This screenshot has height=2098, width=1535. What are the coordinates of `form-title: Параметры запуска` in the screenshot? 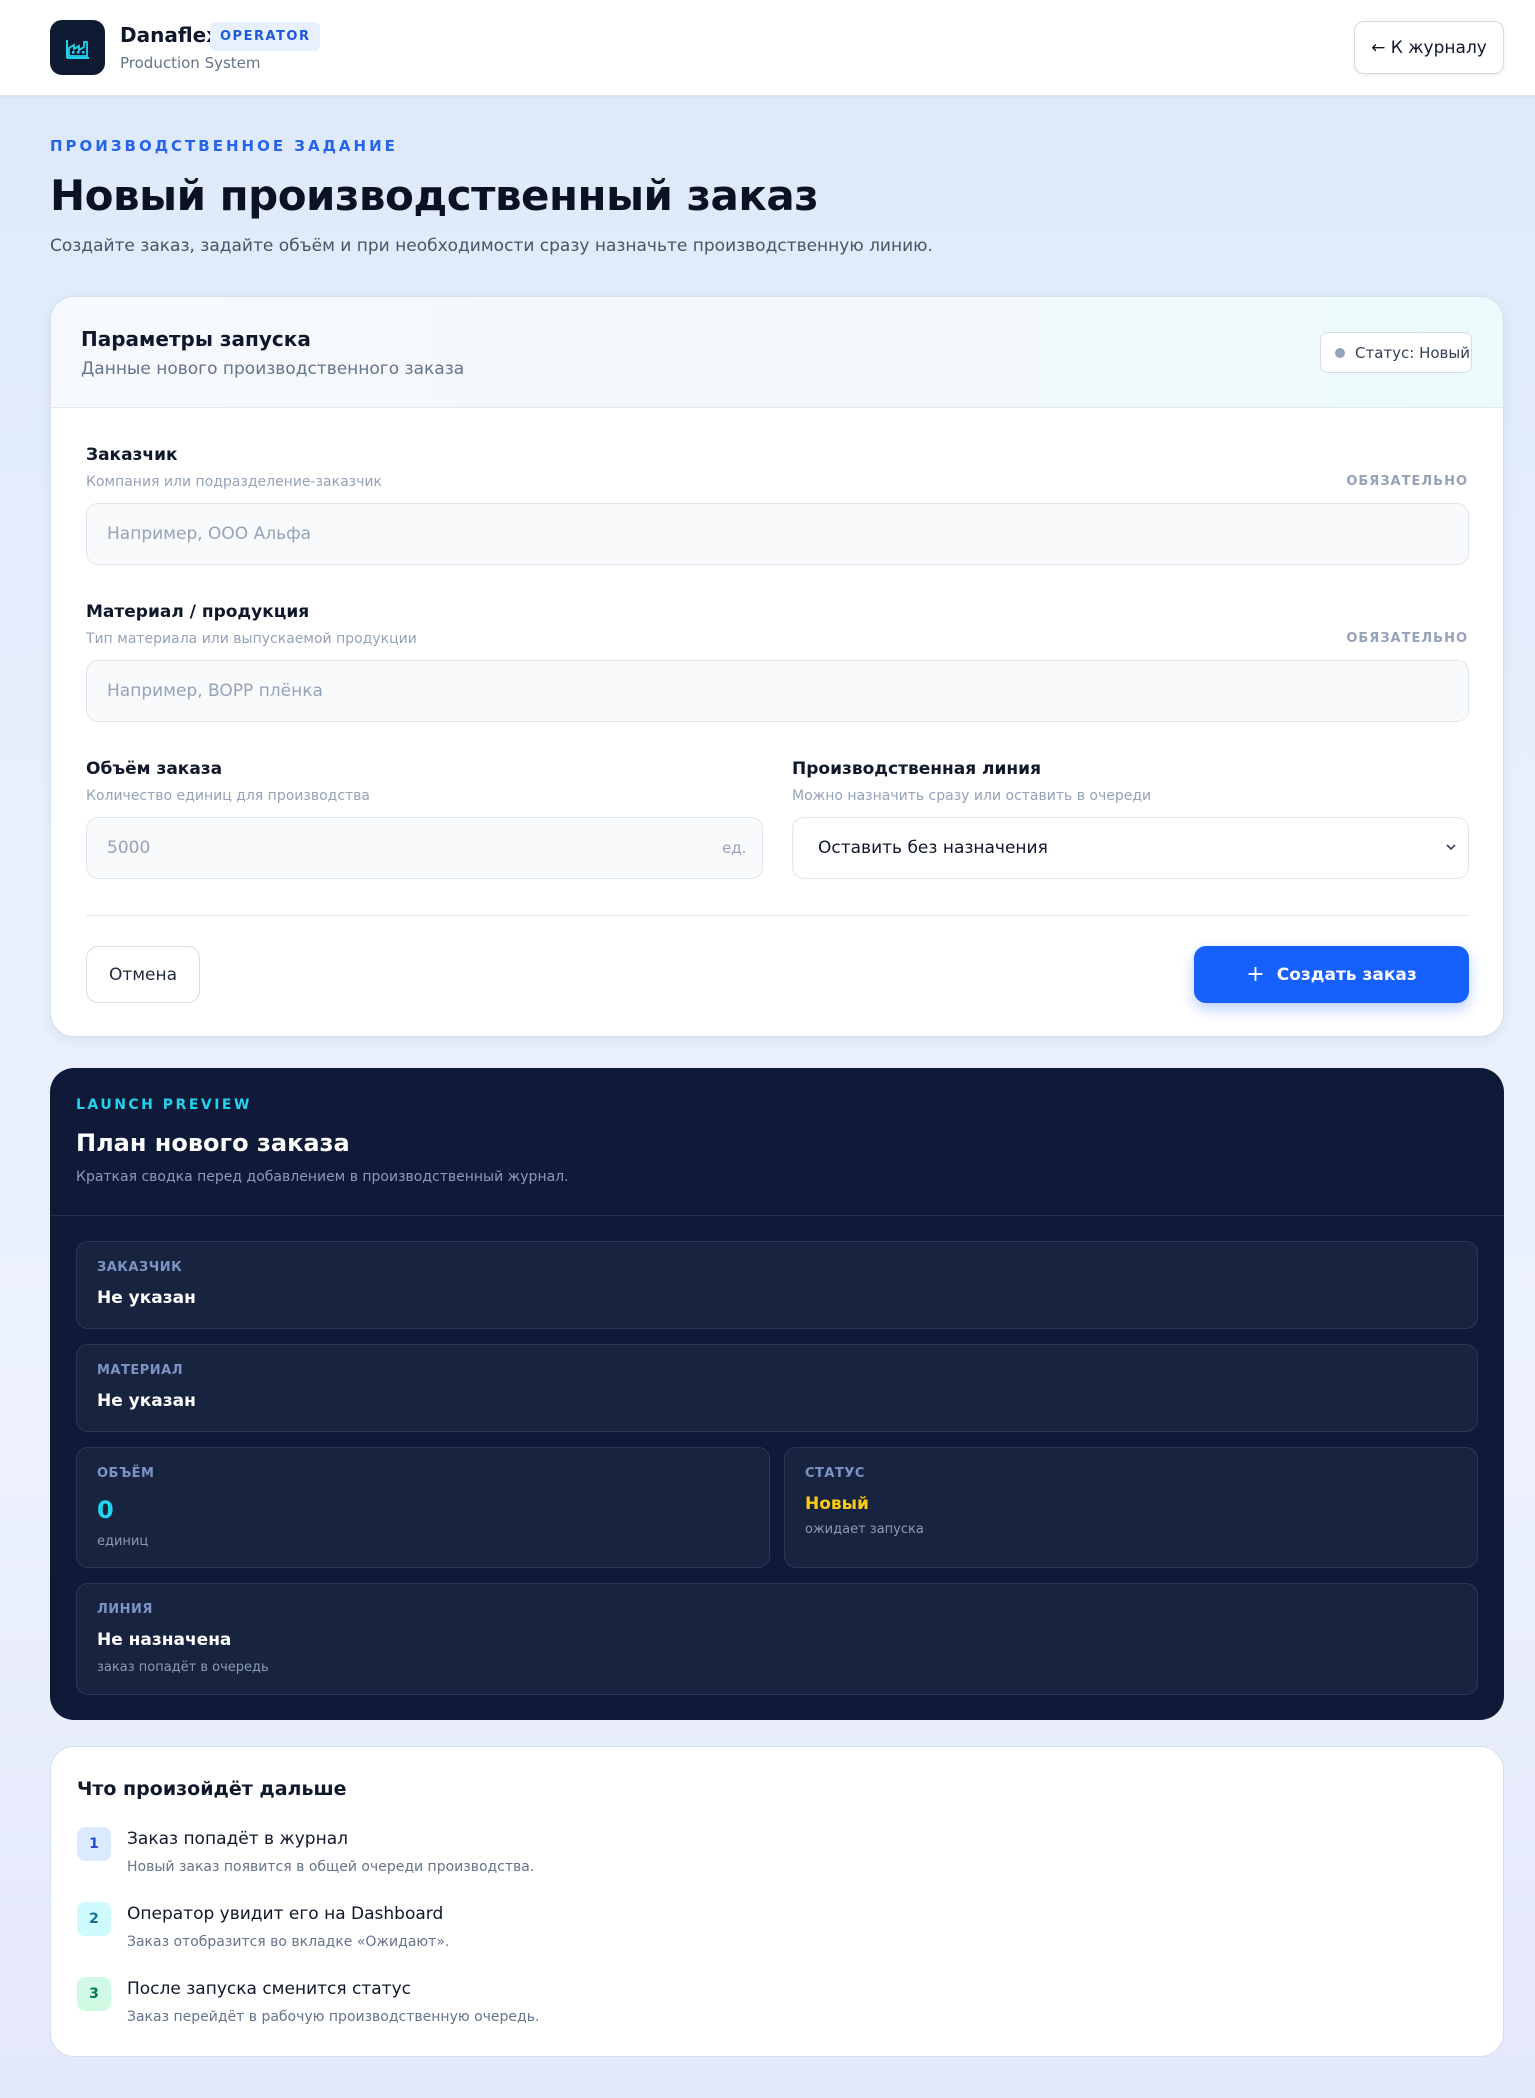 It's located at (196, 339).